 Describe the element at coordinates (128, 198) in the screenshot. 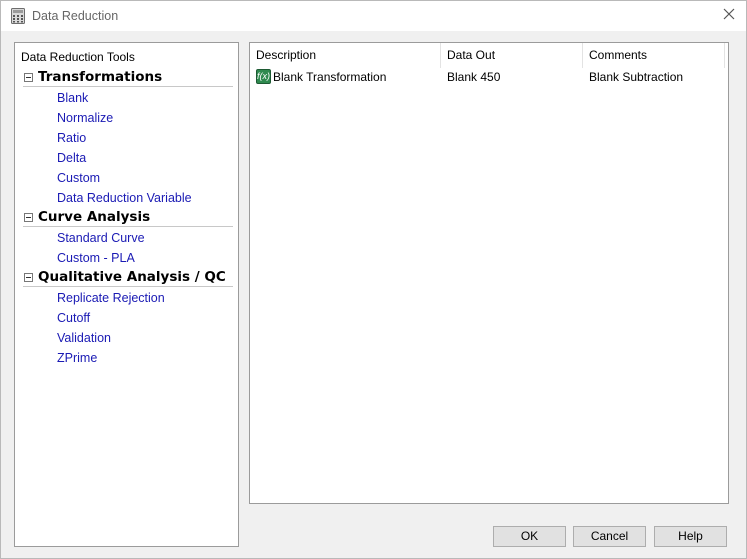

I see `tool-data-reduction-variable: Data Reduction Variable` at that location.